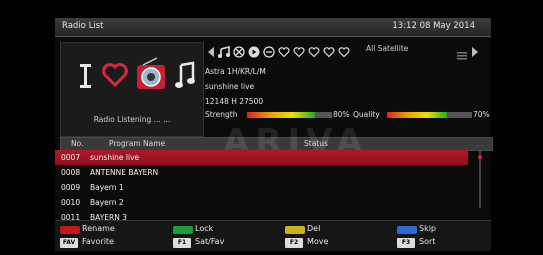  I want to click on favorite-heart-icon, so click(115, 77).